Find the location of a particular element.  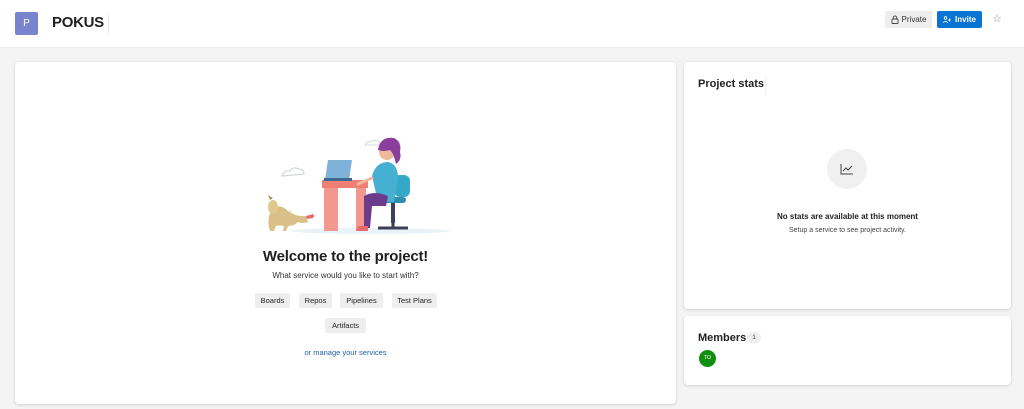

stats-empty-title: No stats are available at this moment is located at coordinates (847, 216).